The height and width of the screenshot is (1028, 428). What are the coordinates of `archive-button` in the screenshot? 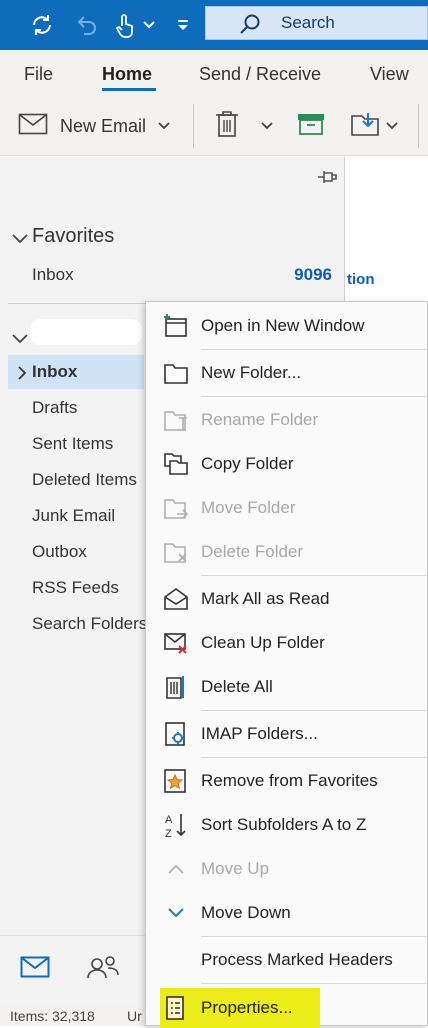 It's located at (311, 126).